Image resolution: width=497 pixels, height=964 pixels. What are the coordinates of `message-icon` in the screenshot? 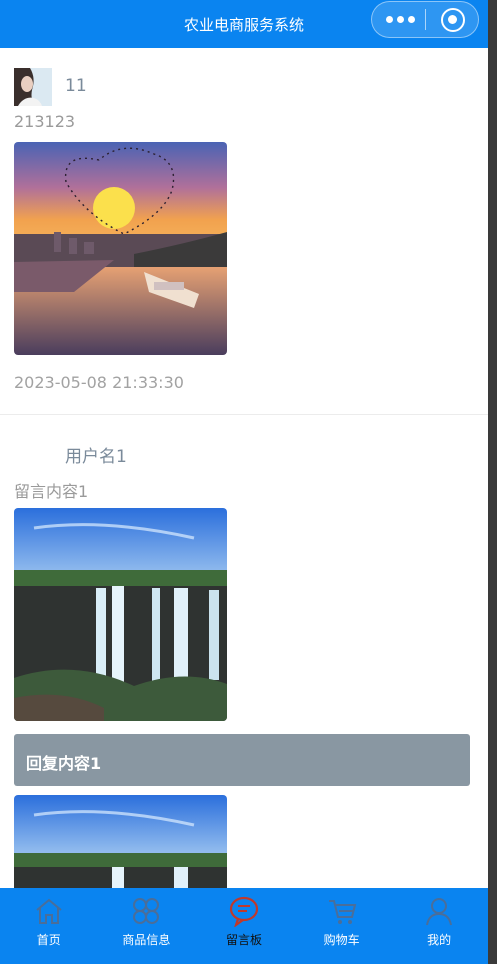 It's located at (244, 911).